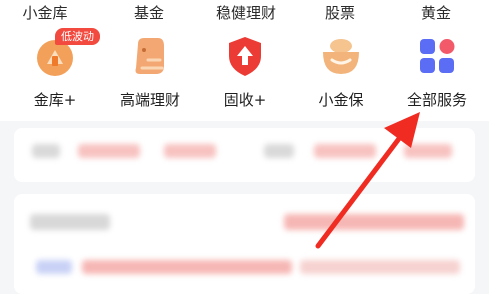 The image size is (489, 294). Describe the element at coordinates (77, 36) in the screenshot. I see `low-volatility-badge: 低波动` at that location.